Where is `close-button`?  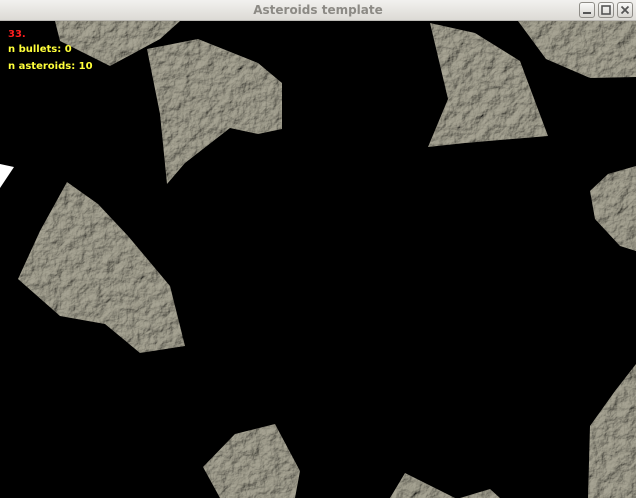 close-button is located at coordinates (625, 10).